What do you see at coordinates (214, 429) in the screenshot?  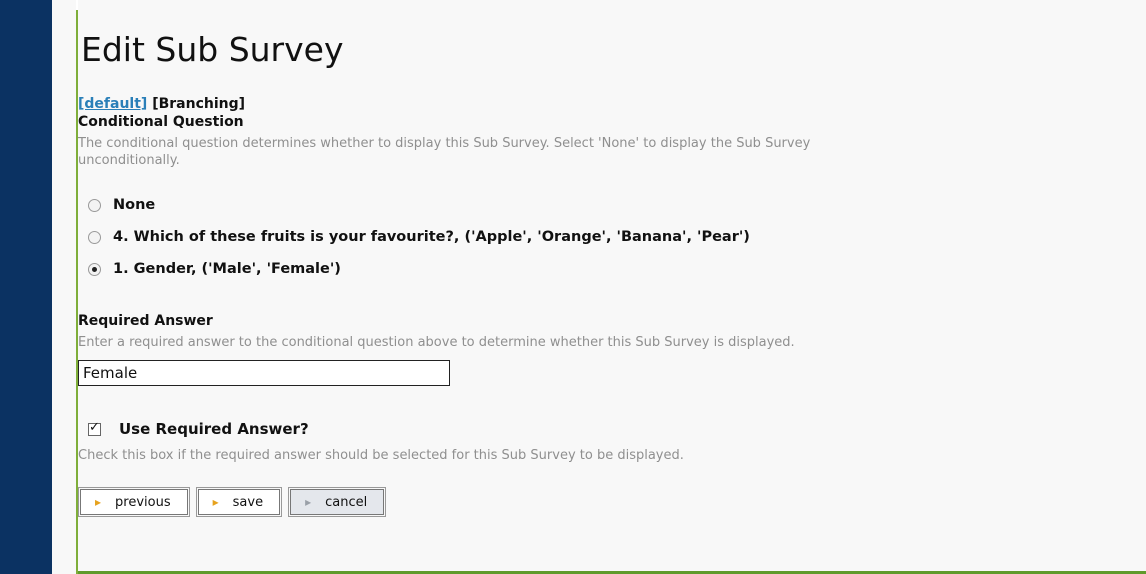 I see `use-required-answer-label: Use Required Answer?` at bounding box center [214, 429].